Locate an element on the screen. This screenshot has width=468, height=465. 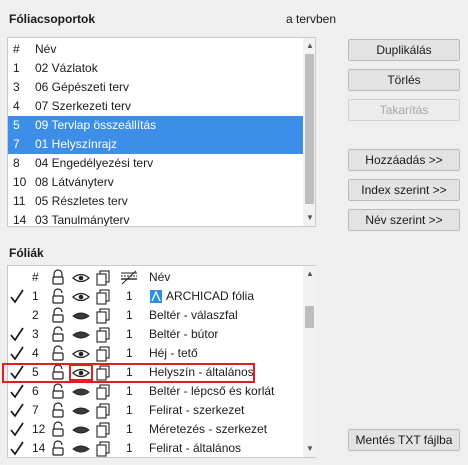
layer-list-item: 12 1 Méretezés - szerkezet is located at coordinates (155, 429).